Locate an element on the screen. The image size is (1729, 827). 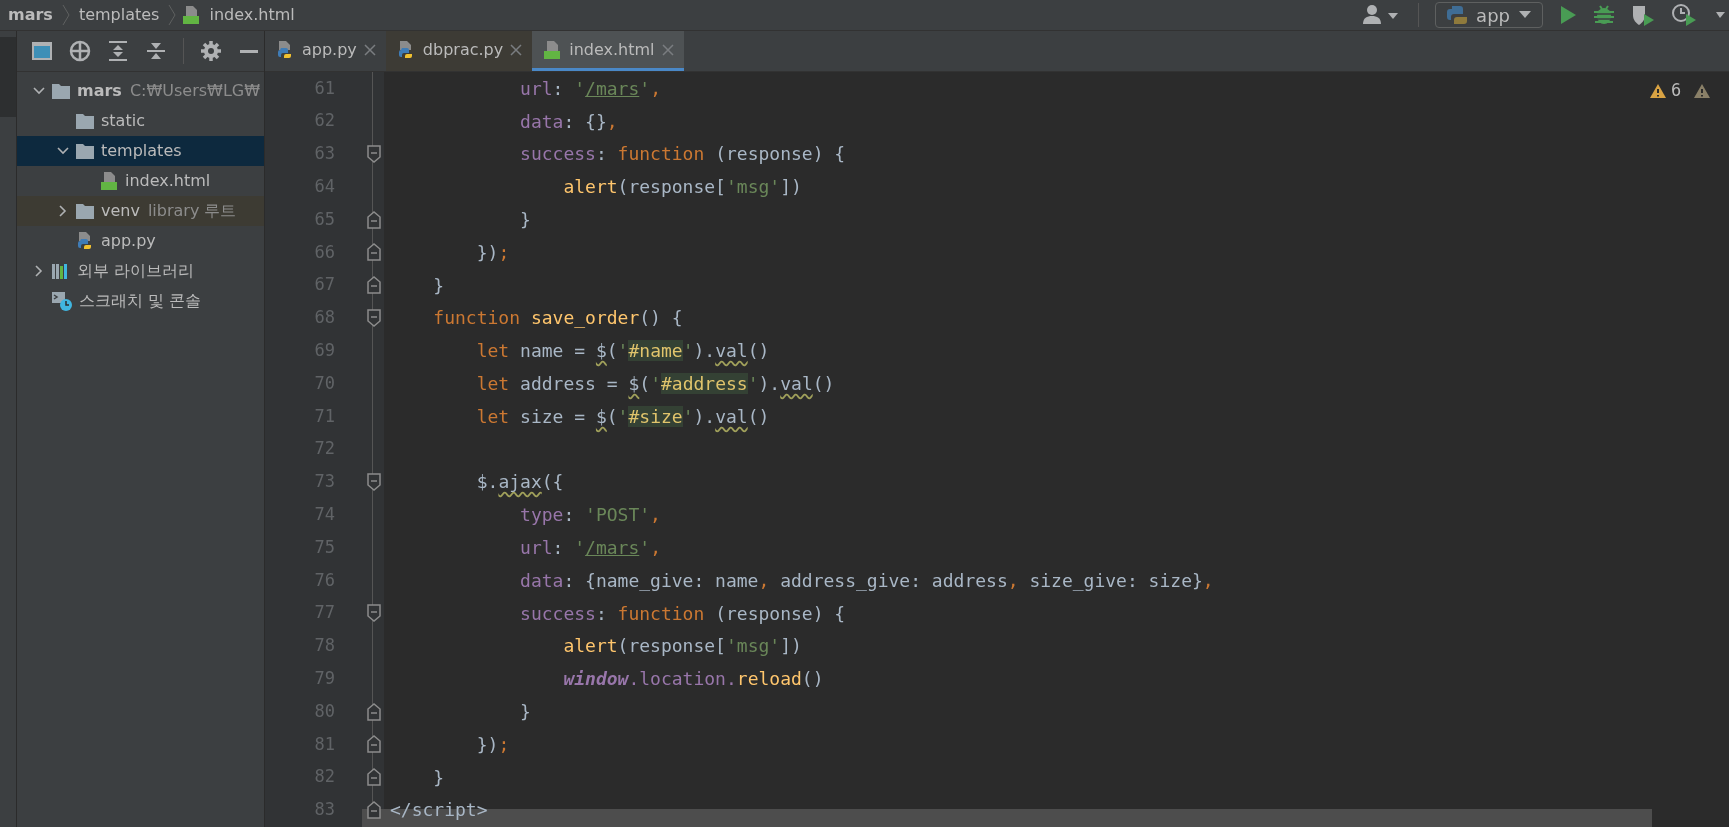
tree-item: mars C:₩Users₩LG₩ is located at coordinates (140, 91).